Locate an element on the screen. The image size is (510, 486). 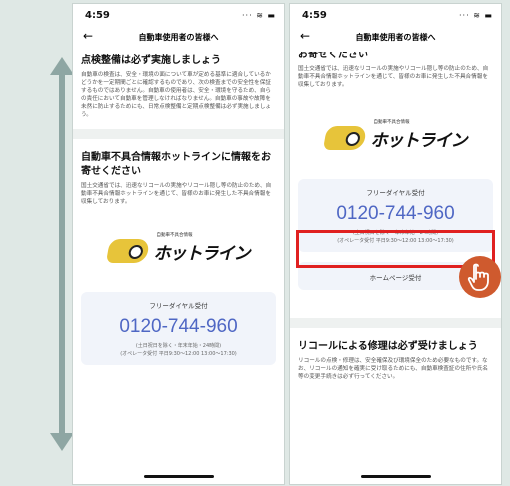
hours-line-1: (土日祝日を除く・年末年始・24時間) is located at coordinates (178, 346).